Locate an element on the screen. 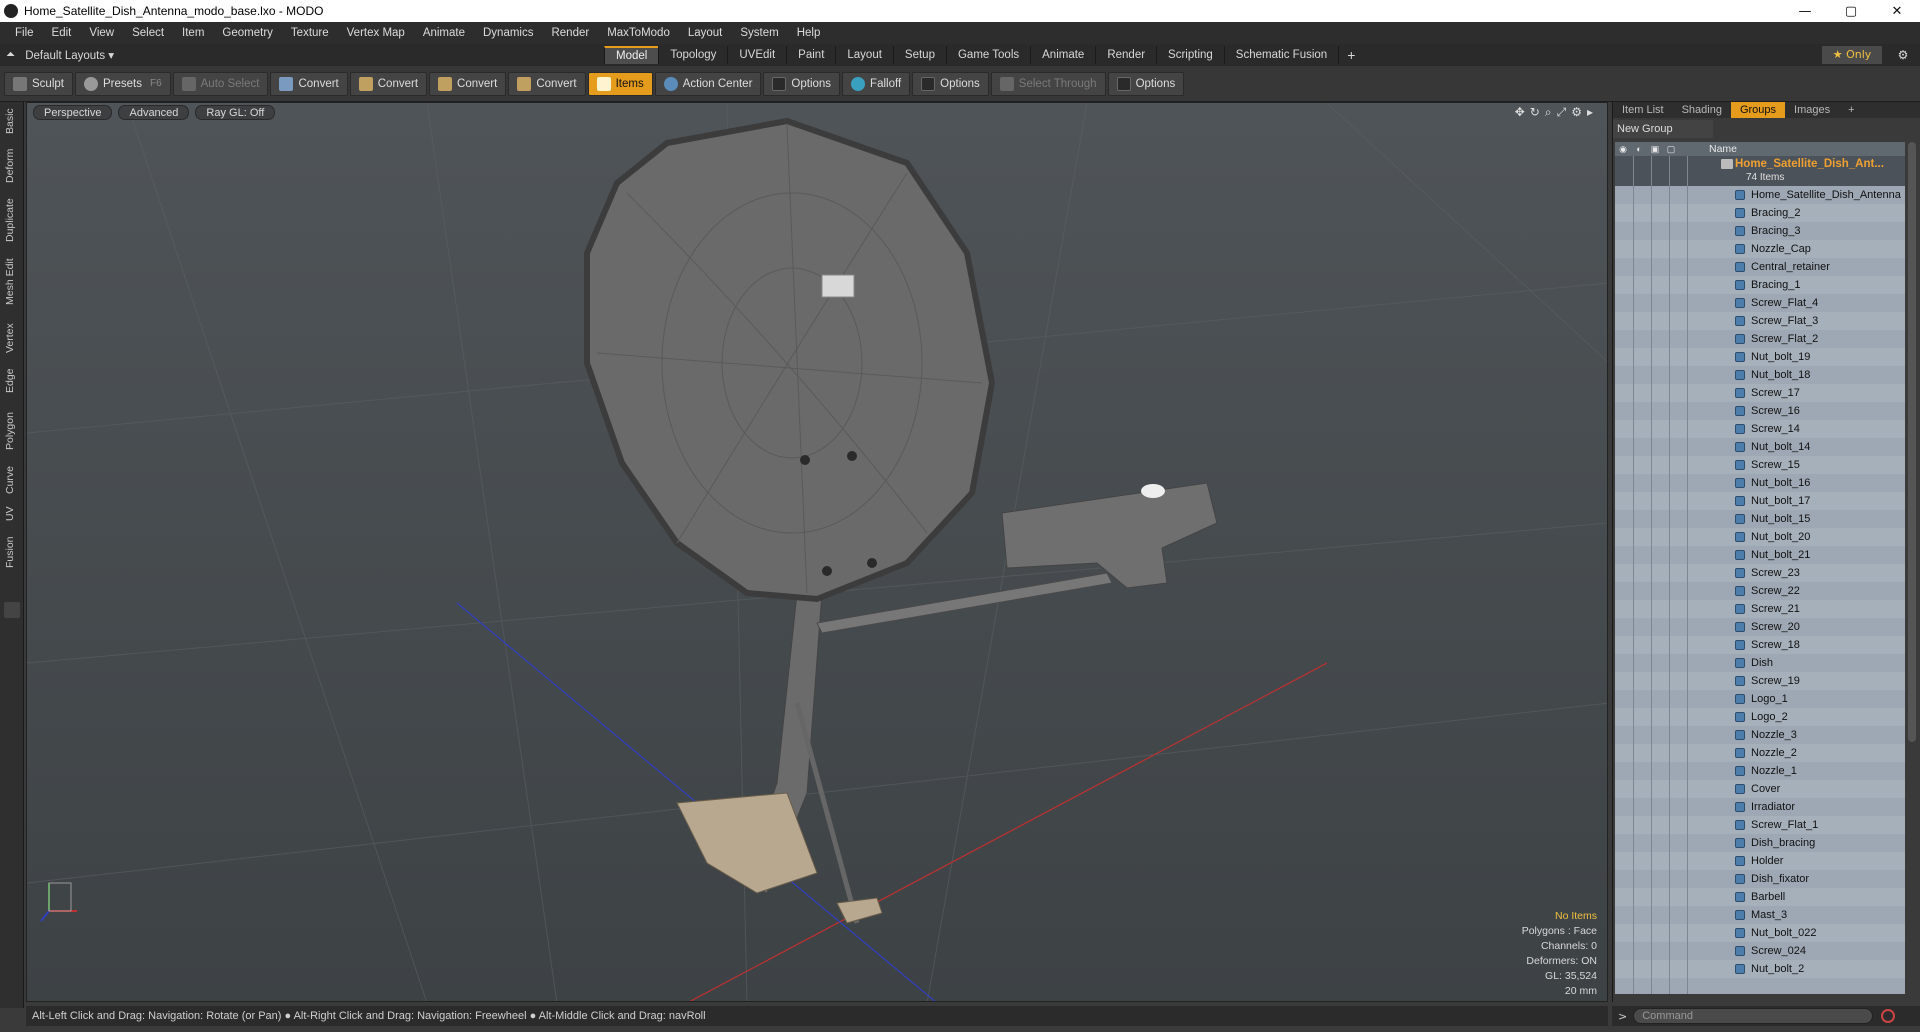 This screenshot has width=1920, height=1032. command-input: Command is located at coordinates (1753, 1016).